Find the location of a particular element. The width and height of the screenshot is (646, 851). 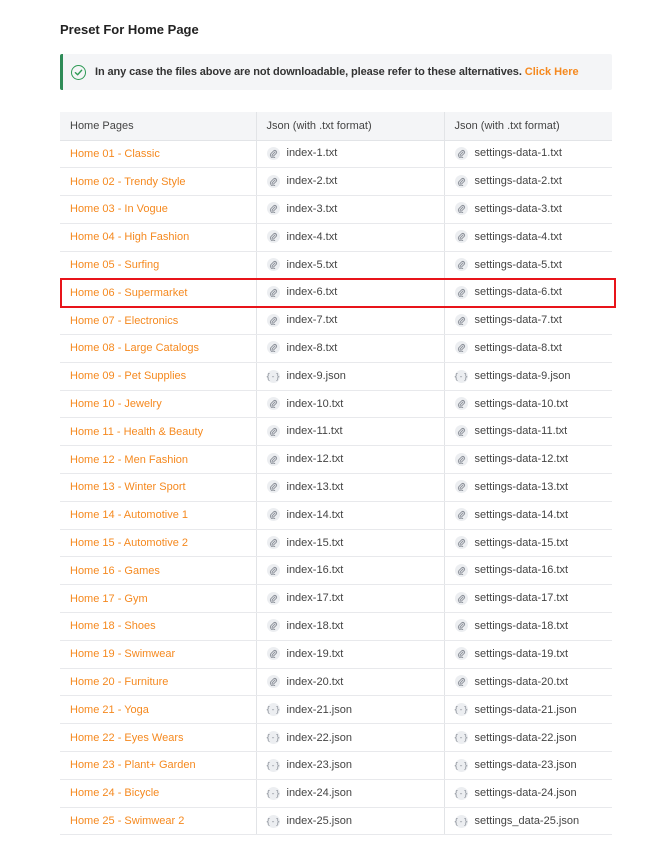

home-page-link: Home 25 - Swimwear 2 is located at coordinates (127, 821).